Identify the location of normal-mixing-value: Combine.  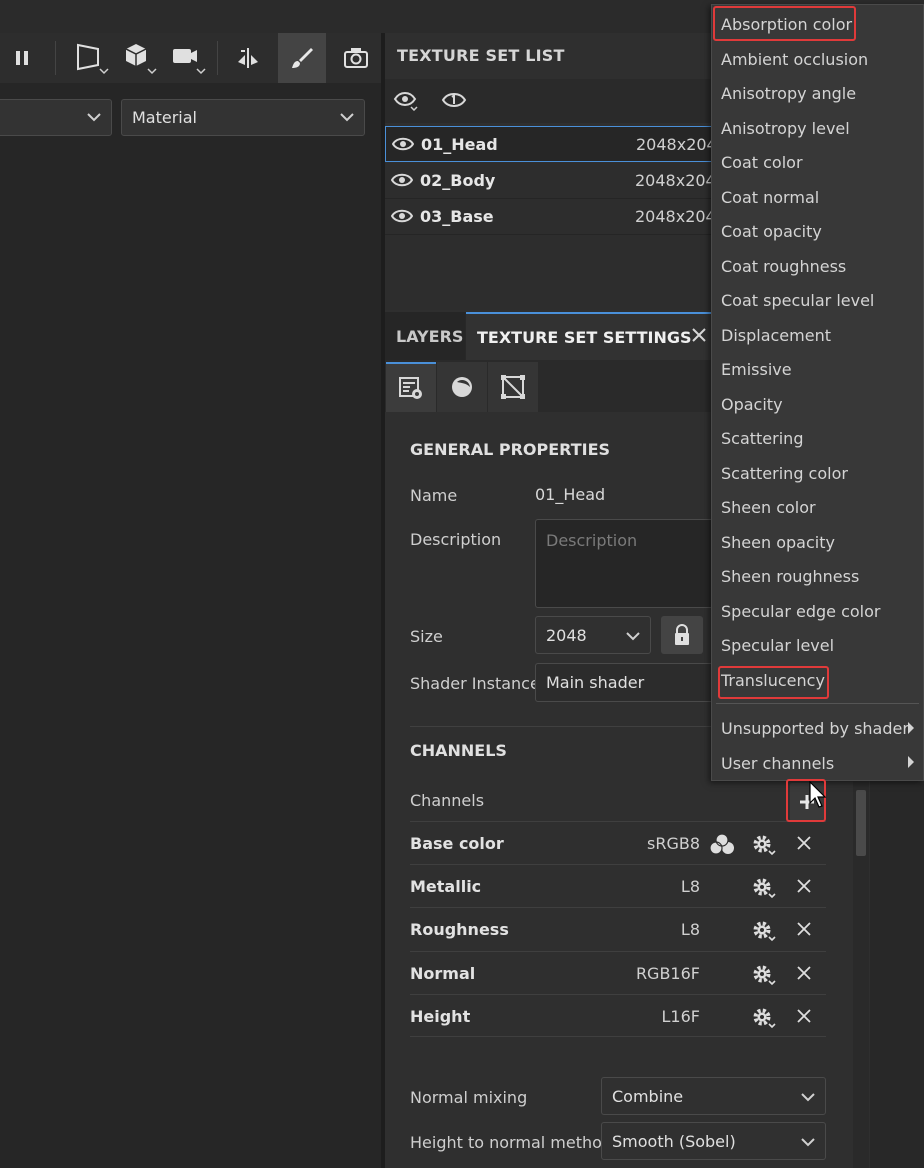
(648, 1096).